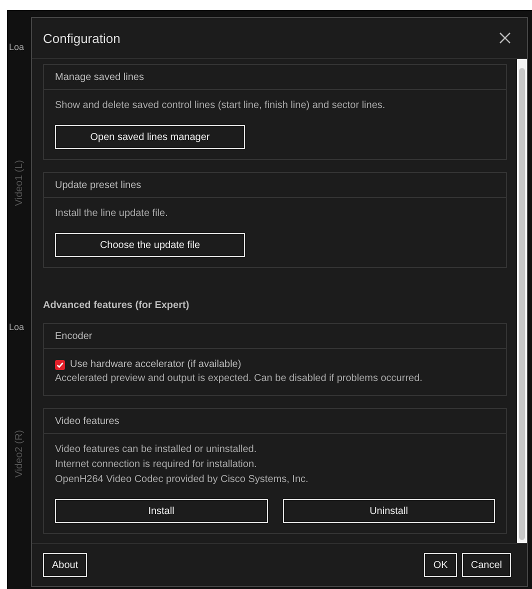  What do you see at coordinates (161, 511) in the screenshot?
I see `action-button: Install` at bounding box center [161, 511].